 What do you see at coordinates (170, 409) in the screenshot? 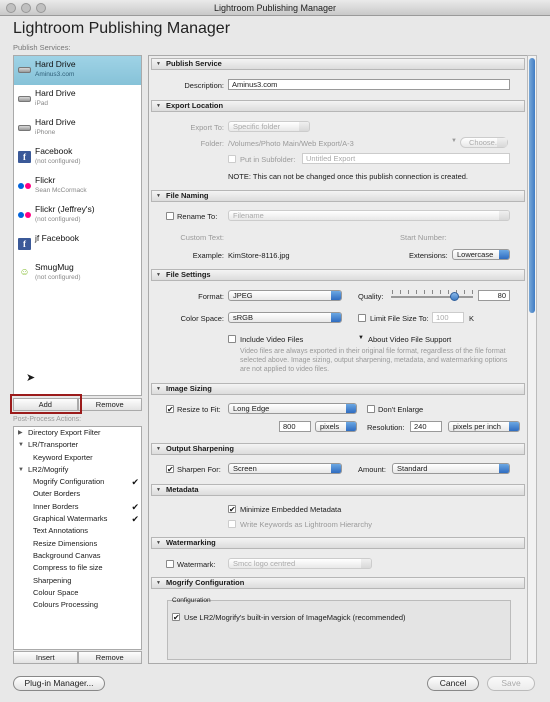
I see `resize-checkbox: ✔` at bounding box center [170, 409].